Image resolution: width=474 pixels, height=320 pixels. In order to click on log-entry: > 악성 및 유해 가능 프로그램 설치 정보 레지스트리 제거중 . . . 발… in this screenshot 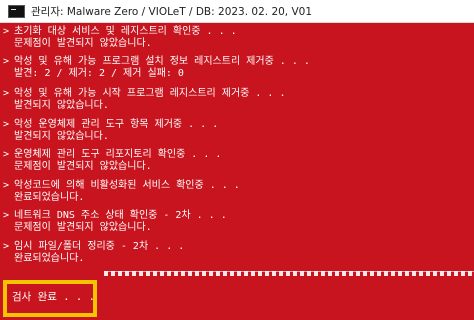, I will do `click(156, 67)`.